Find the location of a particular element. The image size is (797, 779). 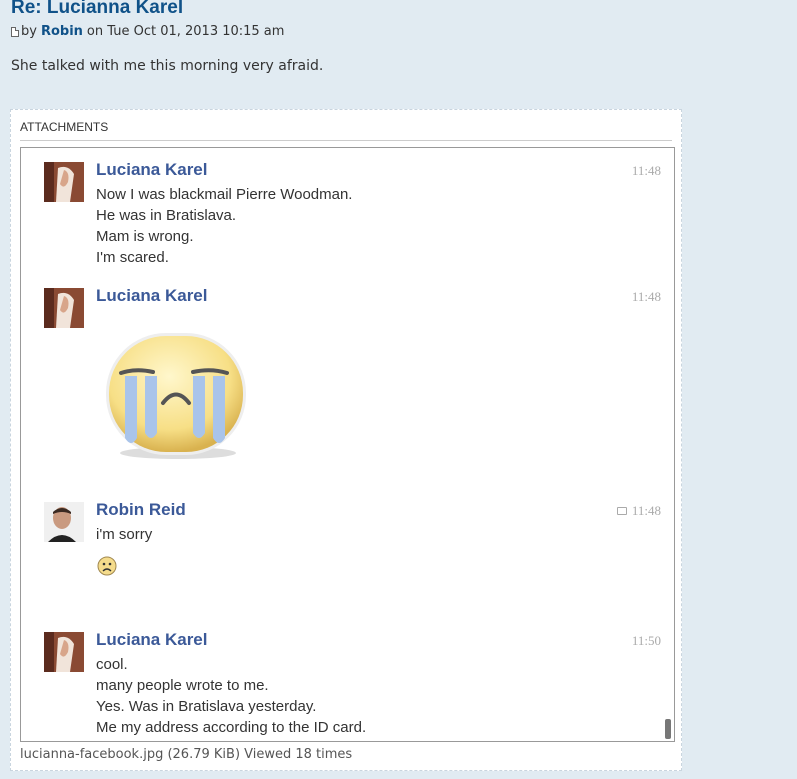

by-label: by is located at coordinates (29, 31).